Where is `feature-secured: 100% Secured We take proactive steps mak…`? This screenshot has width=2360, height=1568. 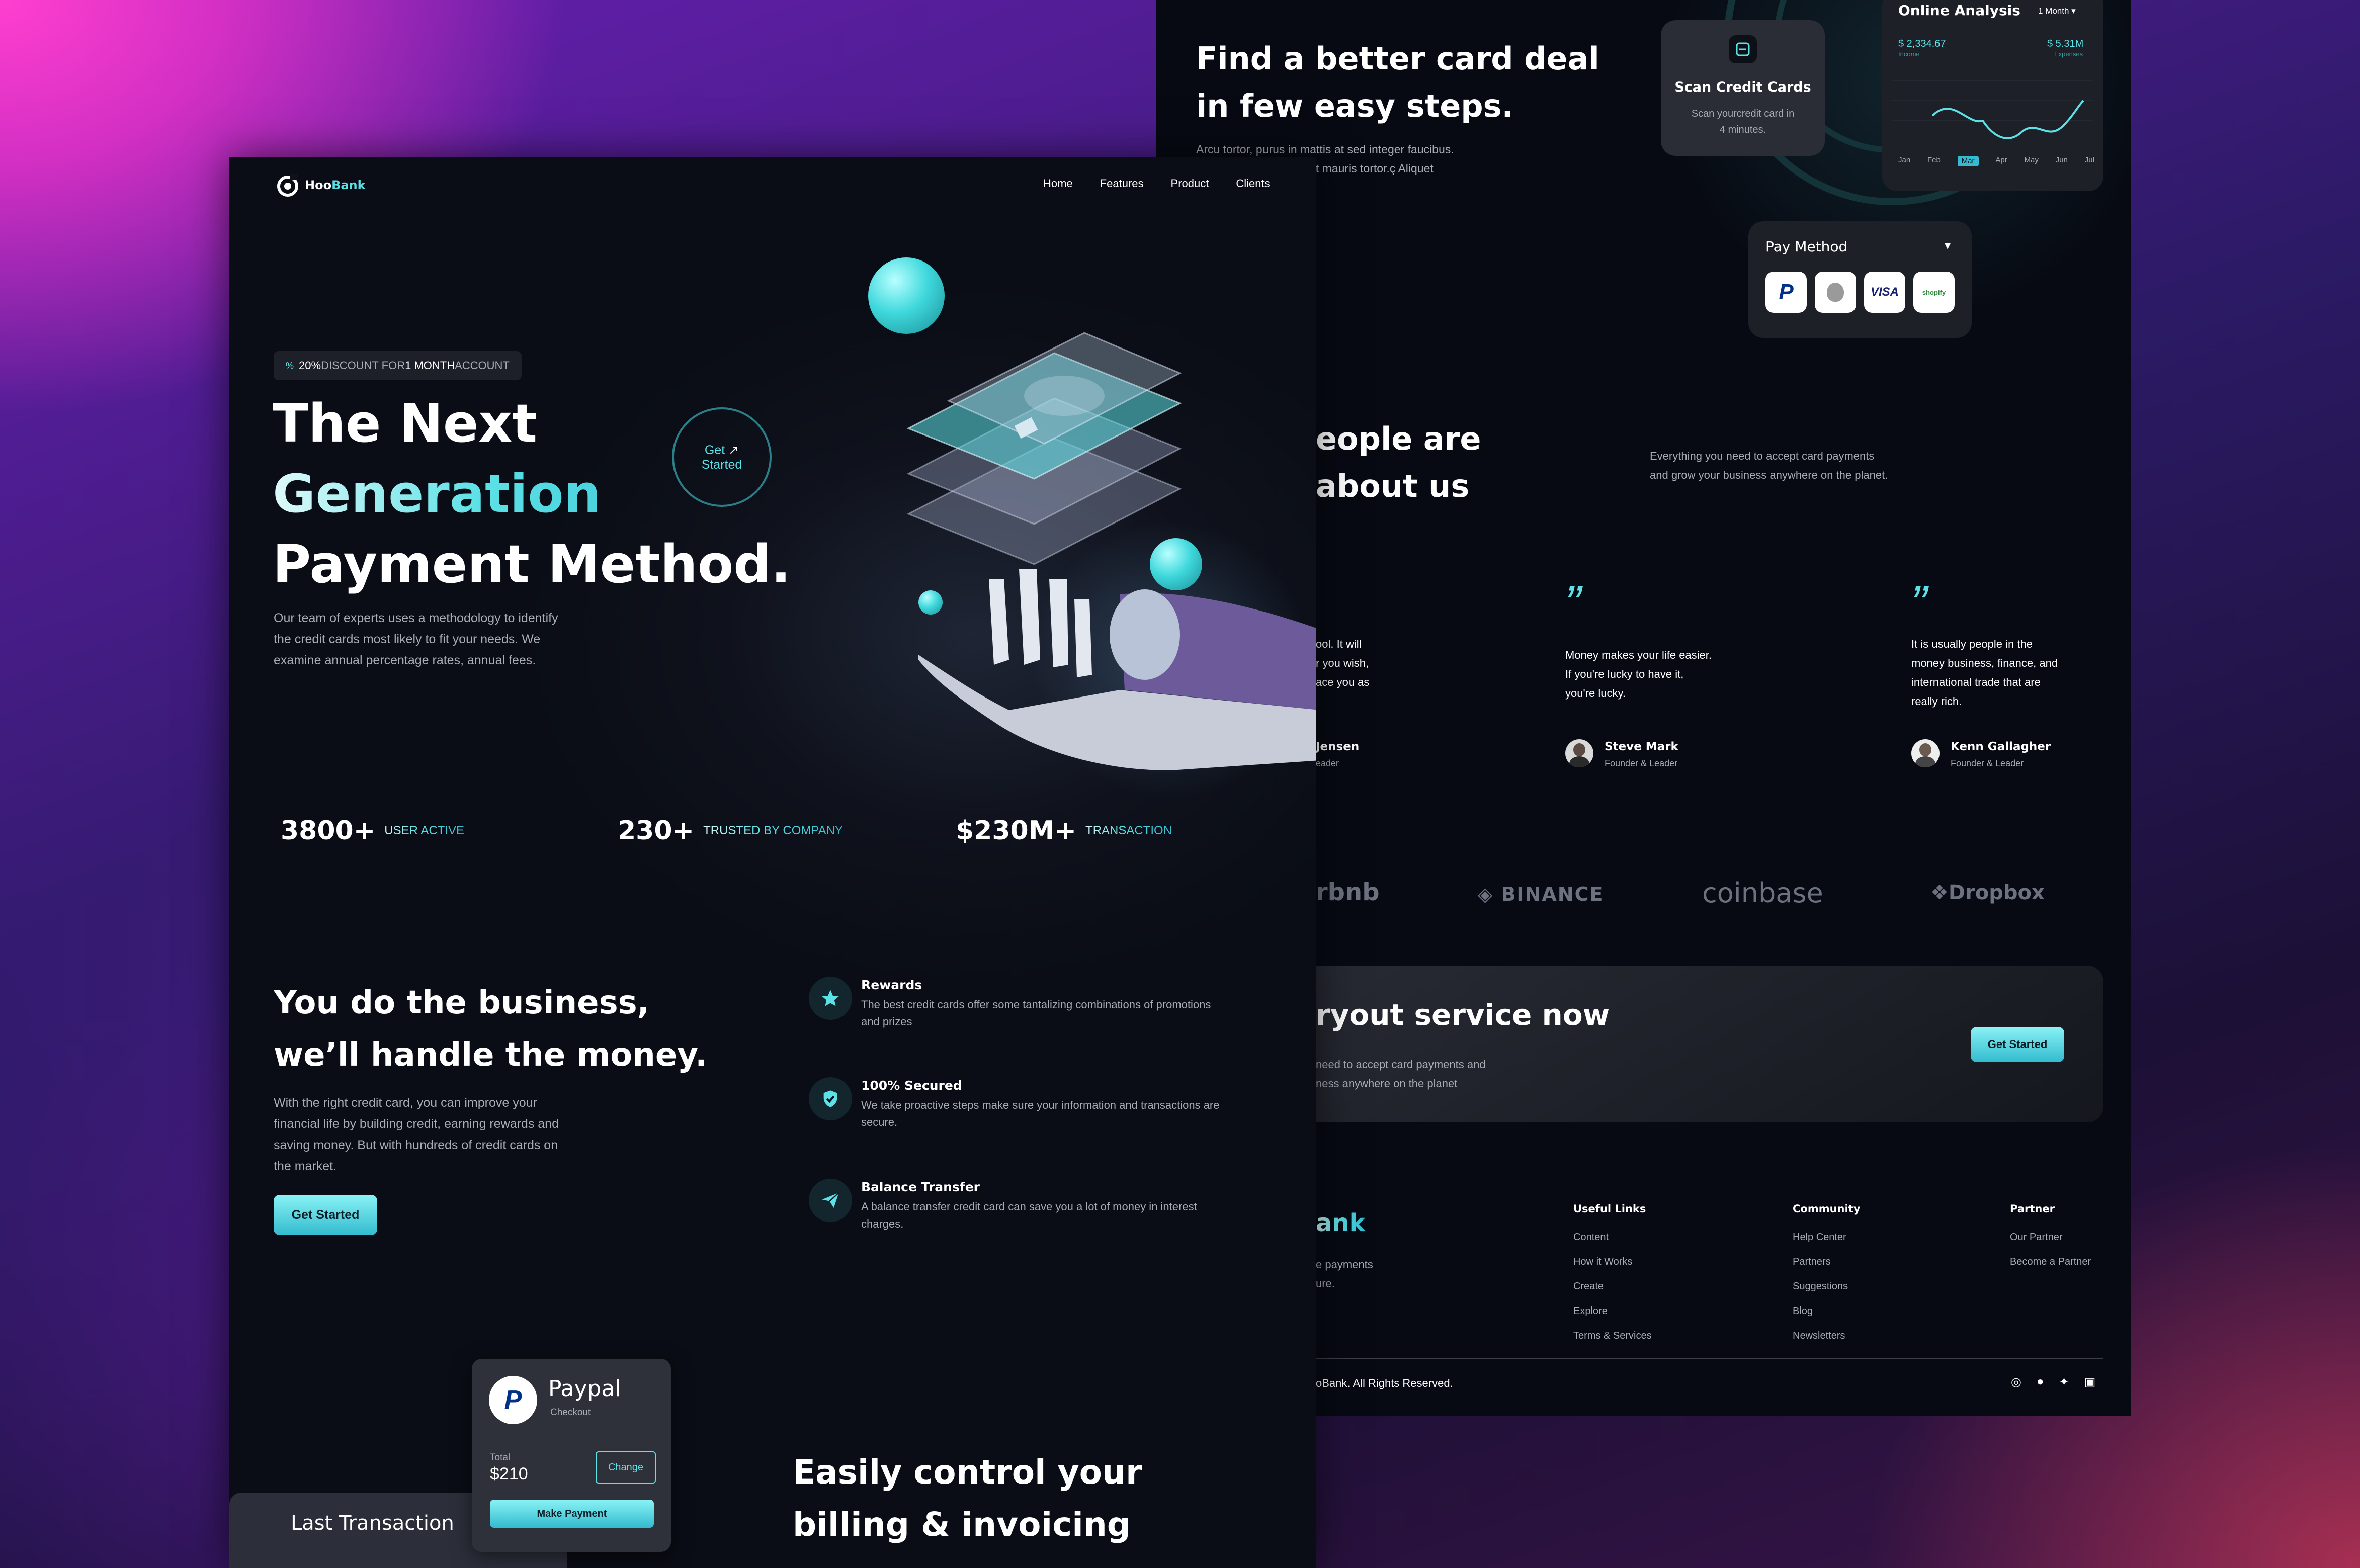 feature-secured: 100% Secured We take proactive steps mak… is located at coordinates (1041, 1104).